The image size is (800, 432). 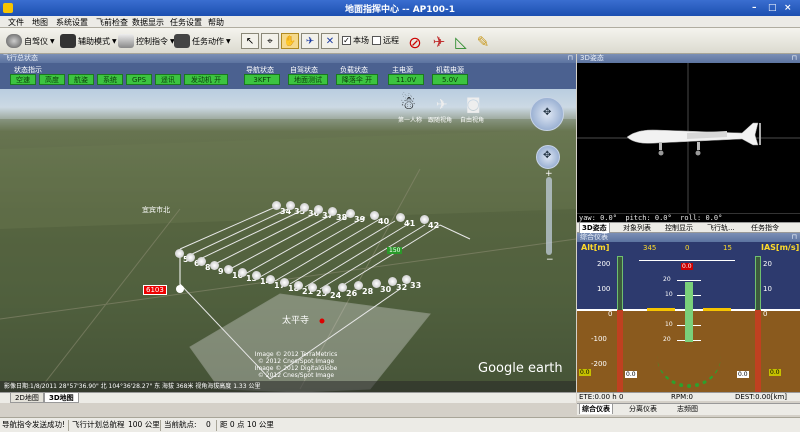 I want to click on status-message: 导航指令发送成功!, so click(x=34, y=424).